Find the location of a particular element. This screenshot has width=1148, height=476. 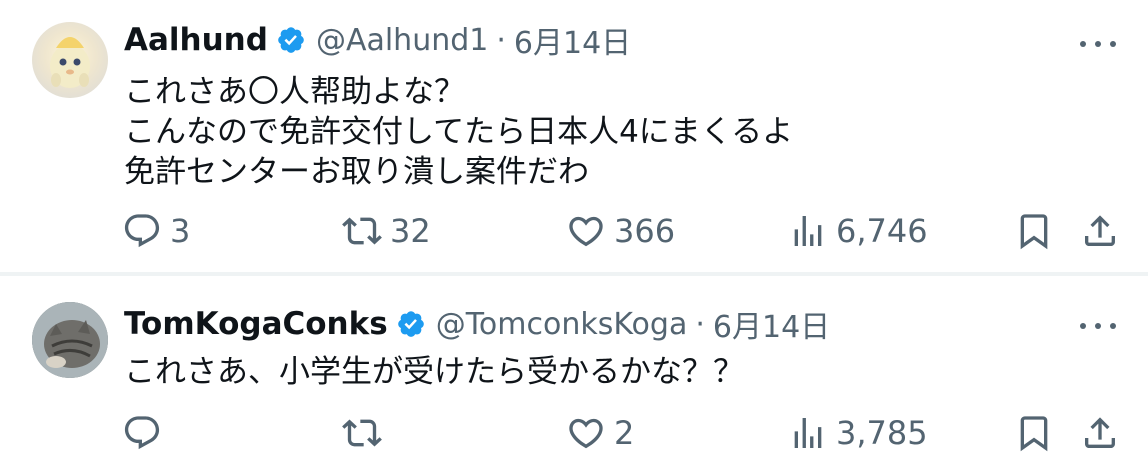

views-button: 6,746 is located at coordinates (858, 231).